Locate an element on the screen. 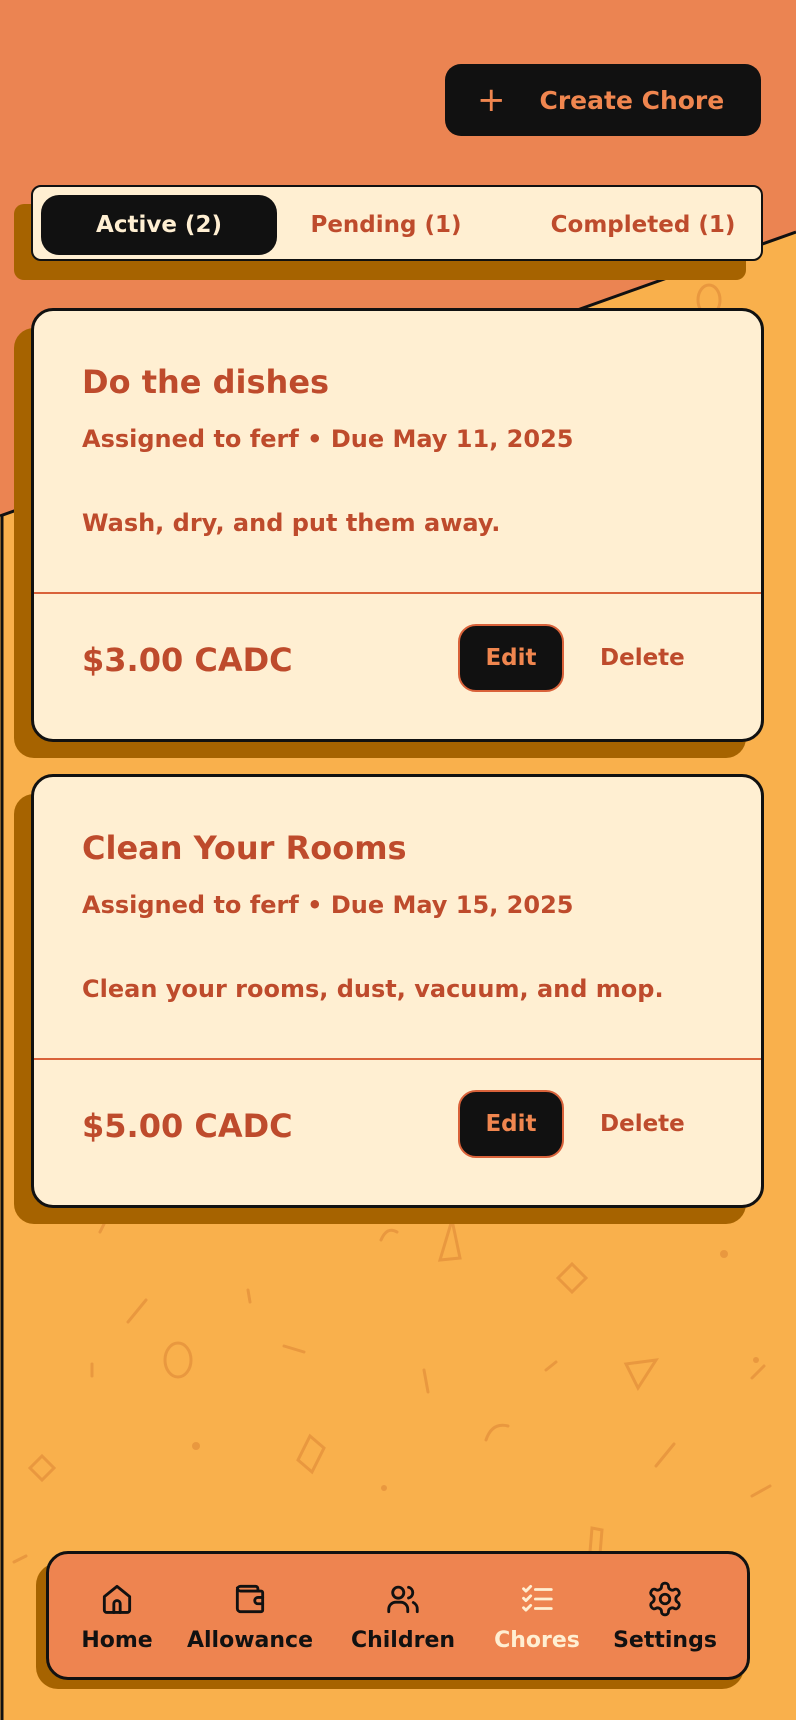 The height and width of the screenshot is (1720, 796). chore-meta: Assigned to ferf • Due May 11, 2025 is located at coordinates (328, 439).